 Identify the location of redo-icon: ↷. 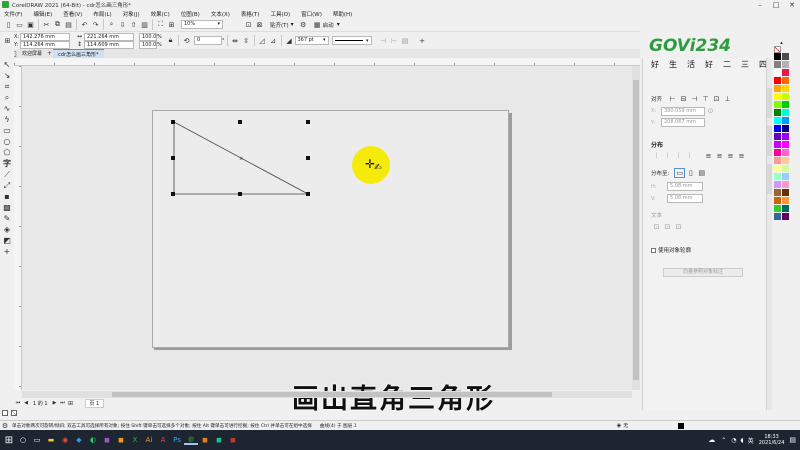
(95, 25).